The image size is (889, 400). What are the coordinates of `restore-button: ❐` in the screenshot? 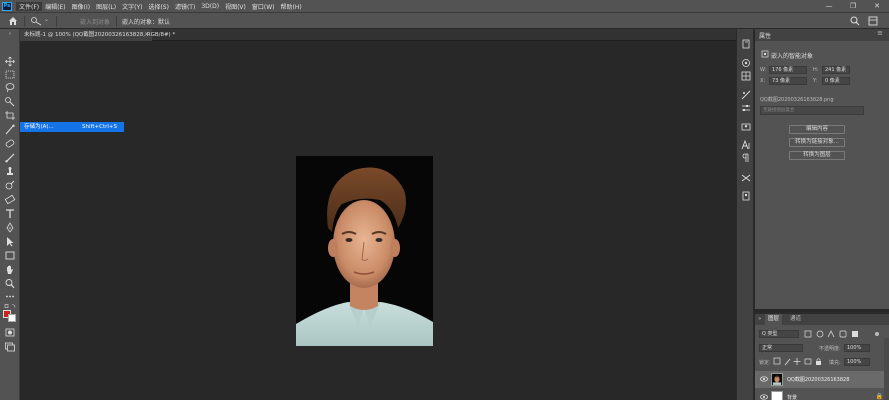 It's located at (853, 6).